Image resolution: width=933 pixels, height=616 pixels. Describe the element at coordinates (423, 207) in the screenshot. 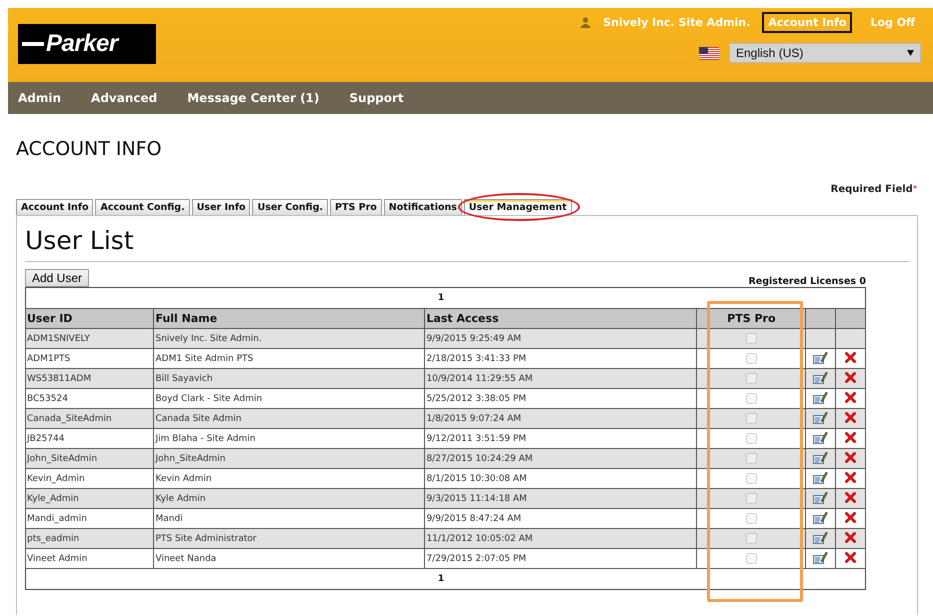

I see `tab: Notifications` at that location.